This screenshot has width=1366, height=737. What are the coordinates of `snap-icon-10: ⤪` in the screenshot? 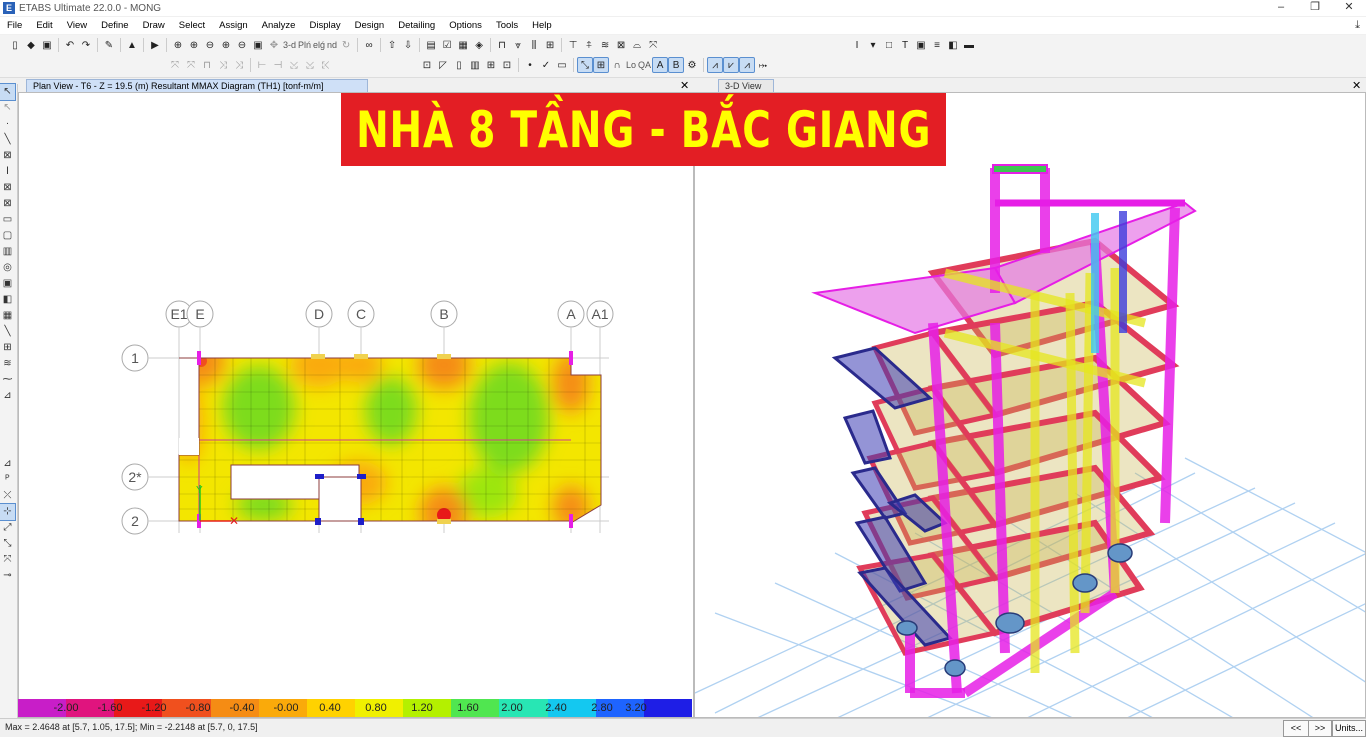 It's located at (326, 65).